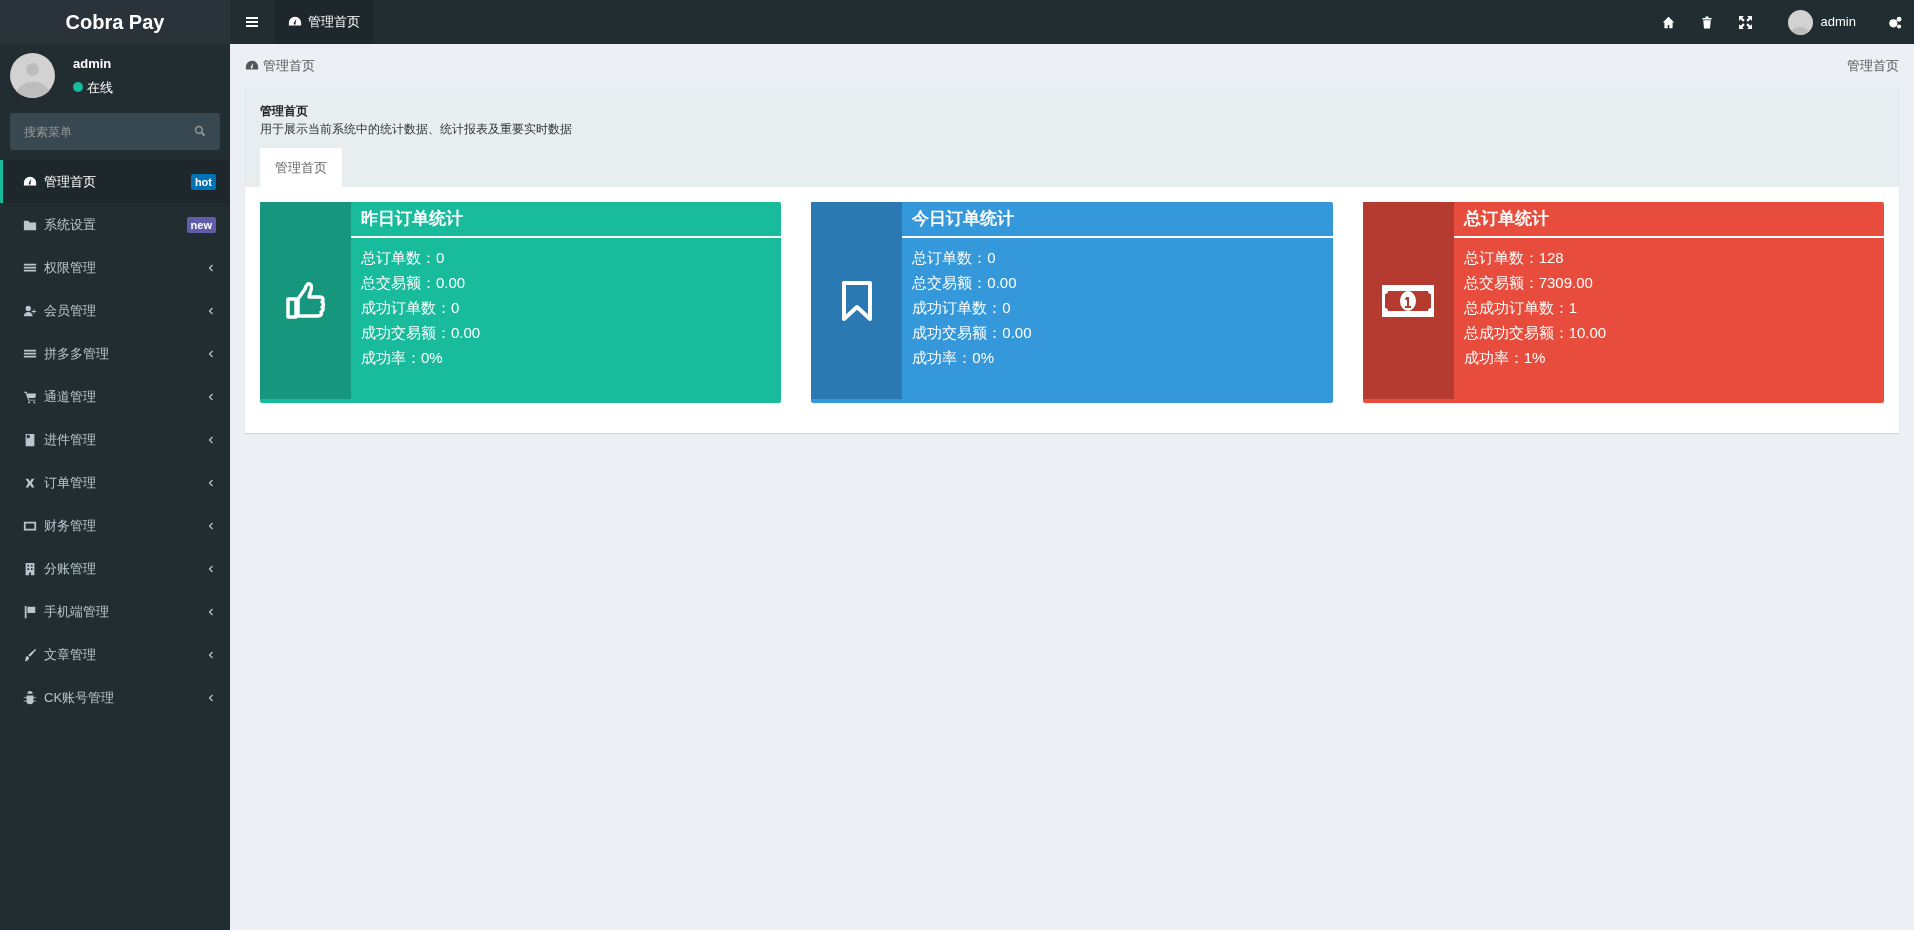 Image resolution: width=1914 pixels, height=930 pixels. Describe the element at coordinates (93, 64) in the screenshot. I see `user-name: admin` at that location.